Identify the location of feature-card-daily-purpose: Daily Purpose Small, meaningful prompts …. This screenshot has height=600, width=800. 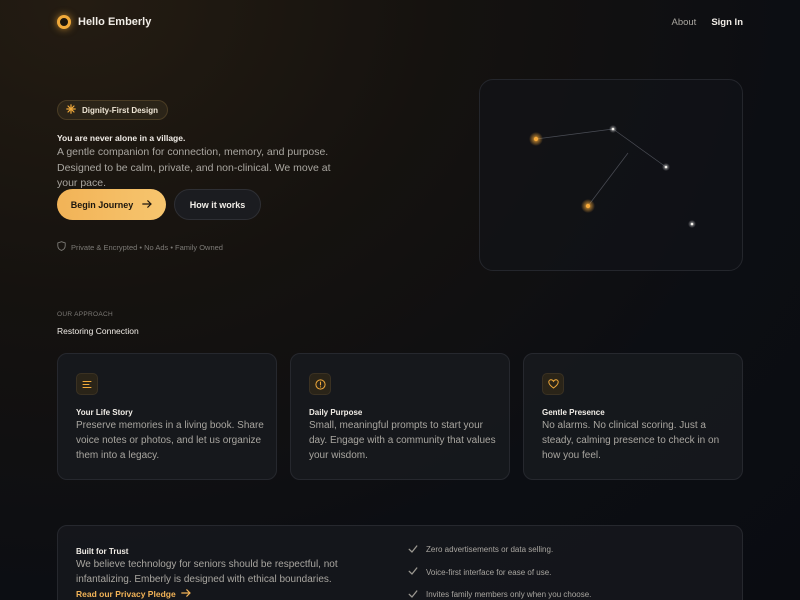
(400, 416).